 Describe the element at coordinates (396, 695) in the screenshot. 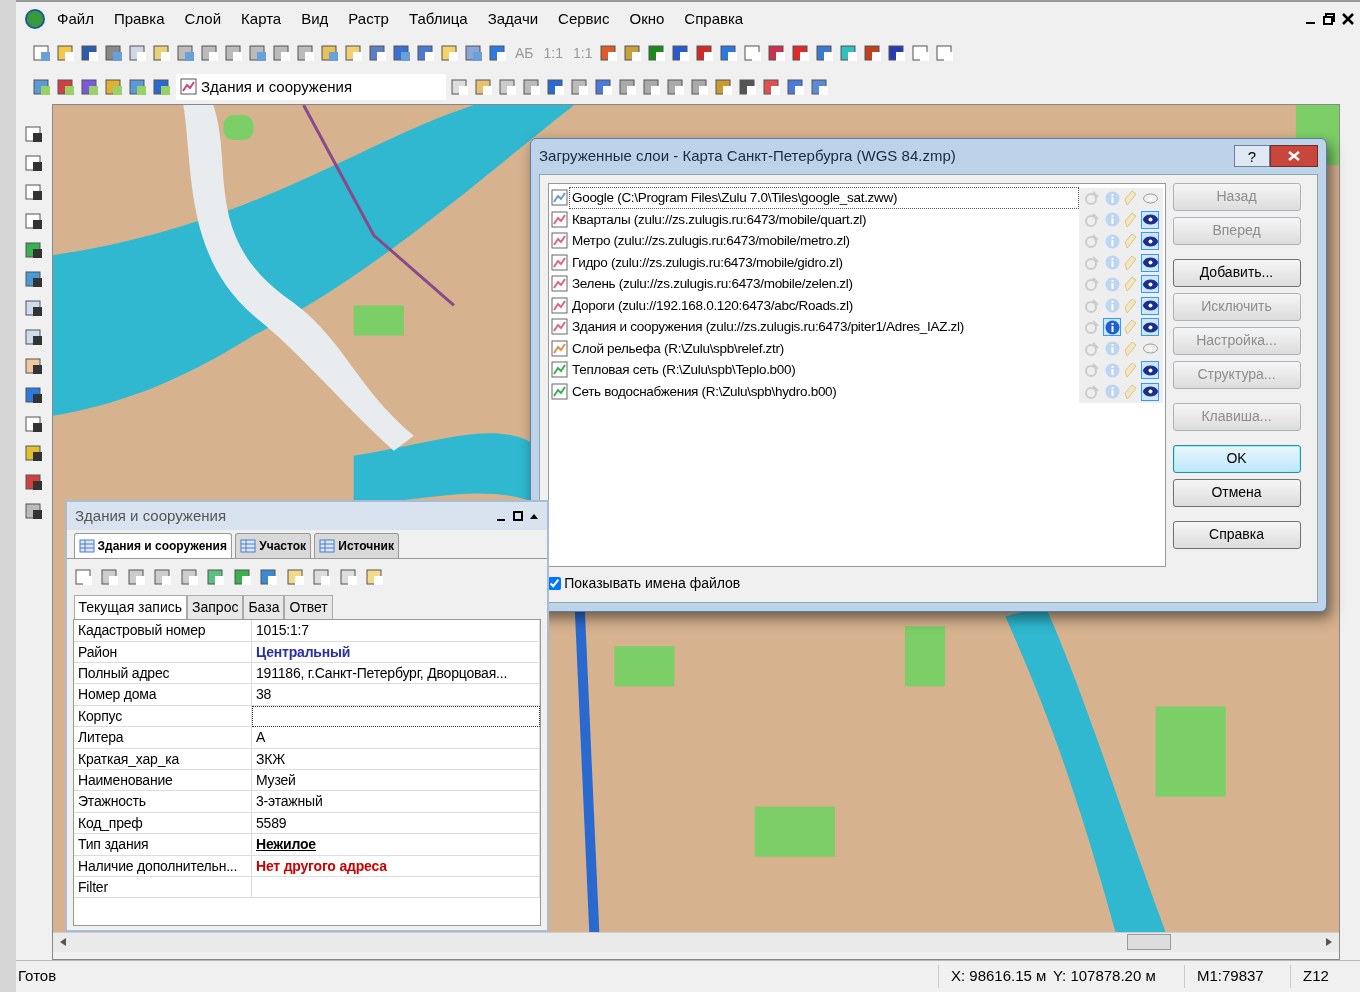

I see `field-value: 38` at that location.